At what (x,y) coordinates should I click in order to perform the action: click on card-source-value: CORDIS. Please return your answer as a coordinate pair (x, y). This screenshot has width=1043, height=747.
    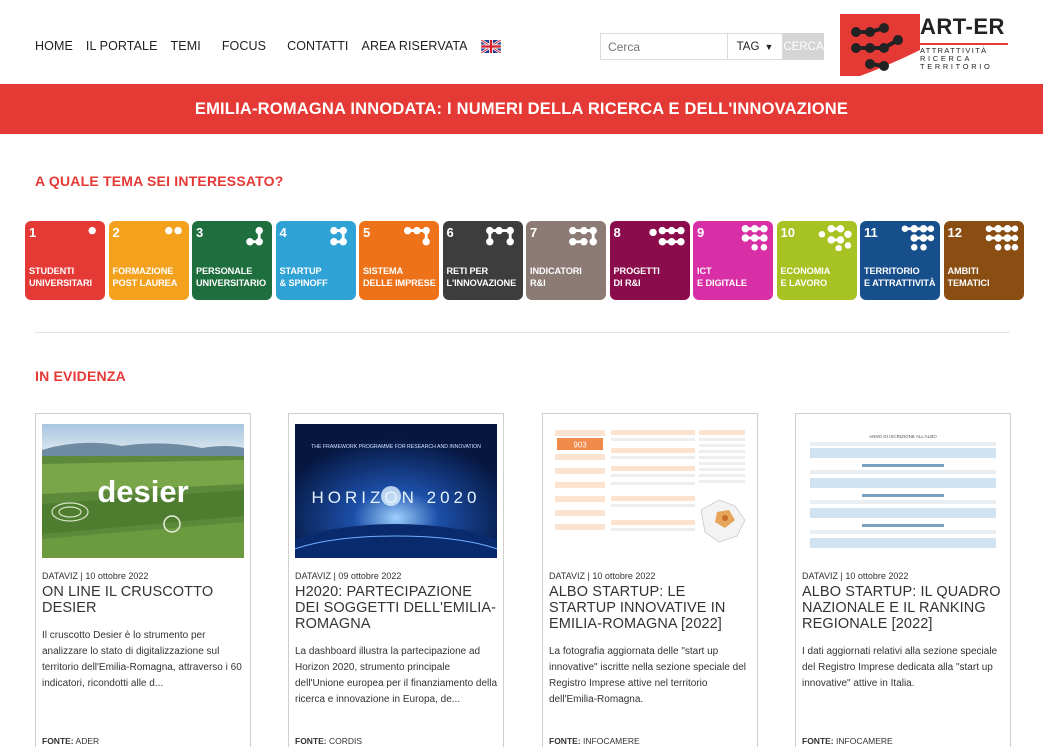
    Looking at the image, I should click on (346, 741).